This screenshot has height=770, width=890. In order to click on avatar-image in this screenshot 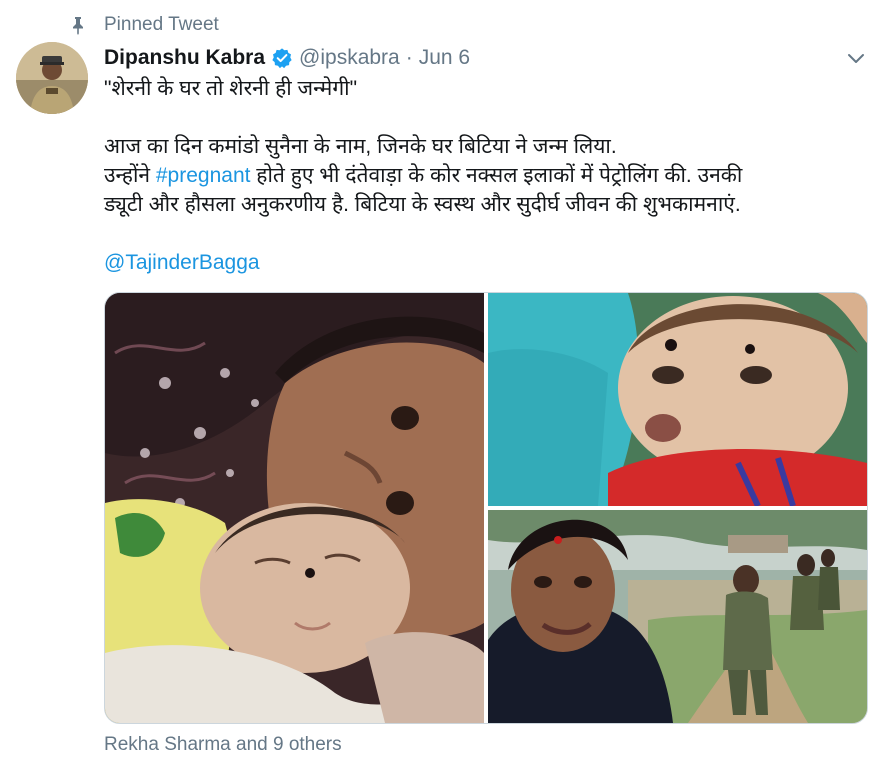, I will do `click(52, 78)`.